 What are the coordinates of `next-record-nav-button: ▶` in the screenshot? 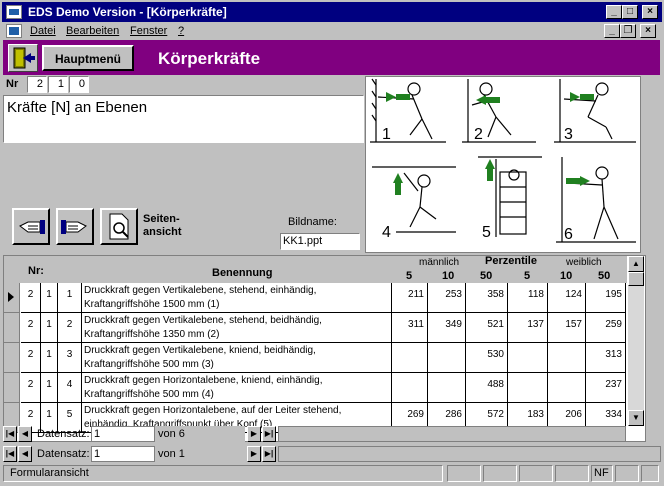 It's located at (254, 434).